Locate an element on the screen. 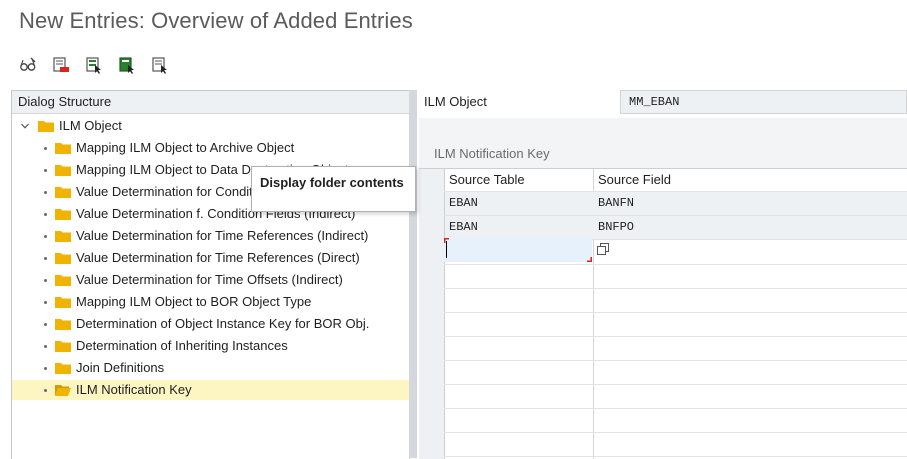 The image size is (907, 459). select-all-icon is located at coordinates (126, 65).